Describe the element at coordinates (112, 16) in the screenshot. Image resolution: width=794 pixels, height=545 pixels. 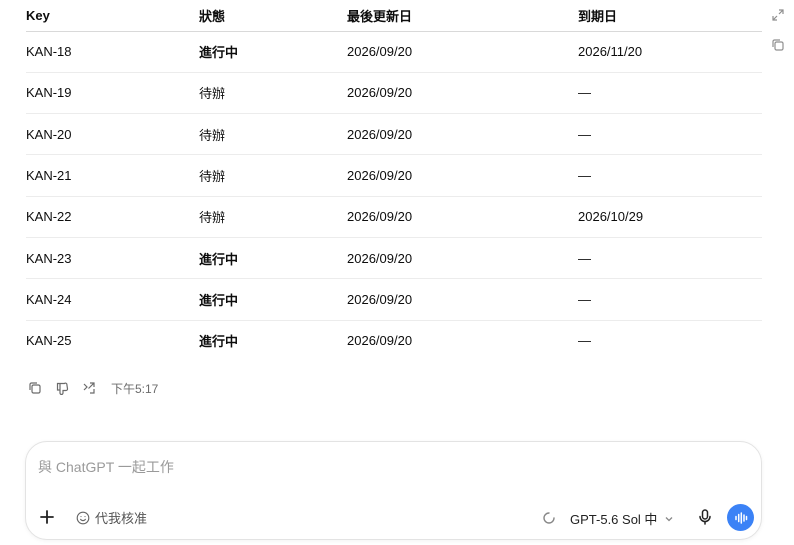
I see `header-key: Key` at that location.